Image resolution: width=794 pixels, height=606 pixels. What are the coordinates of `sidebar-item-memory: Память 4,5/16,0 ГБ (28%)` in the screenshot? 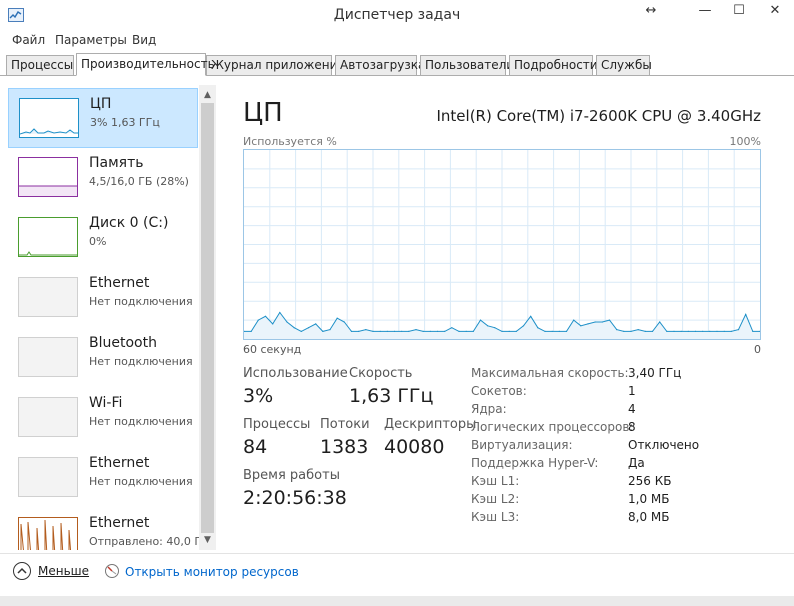 It's located at (103, 178).